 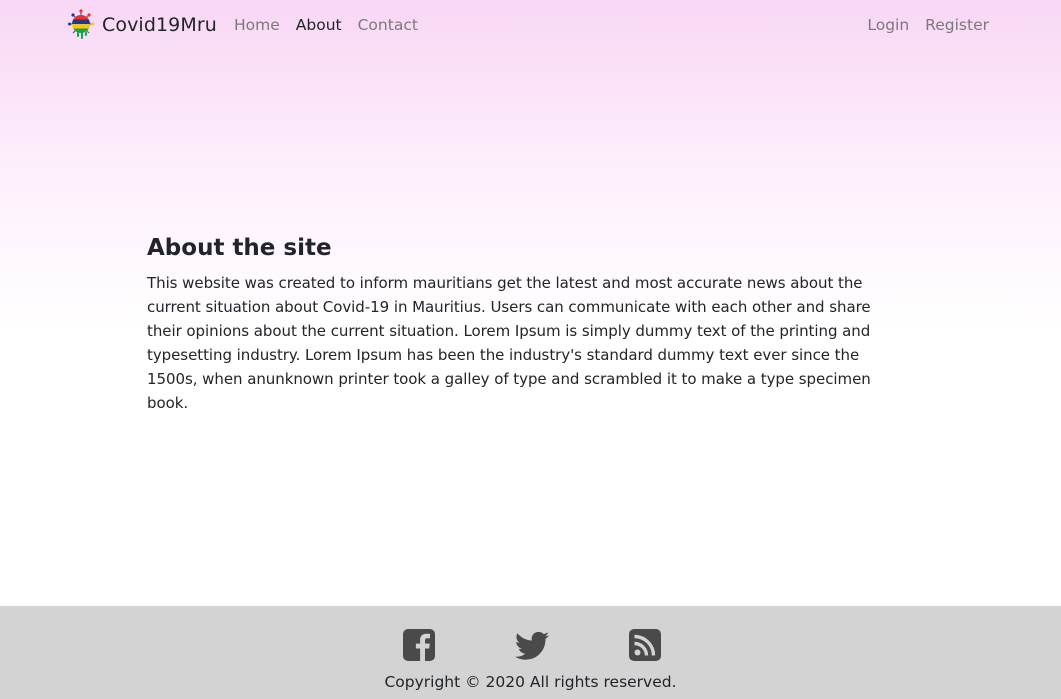 I want to click on account-nav: Login Register, so click(x=928, y=25).